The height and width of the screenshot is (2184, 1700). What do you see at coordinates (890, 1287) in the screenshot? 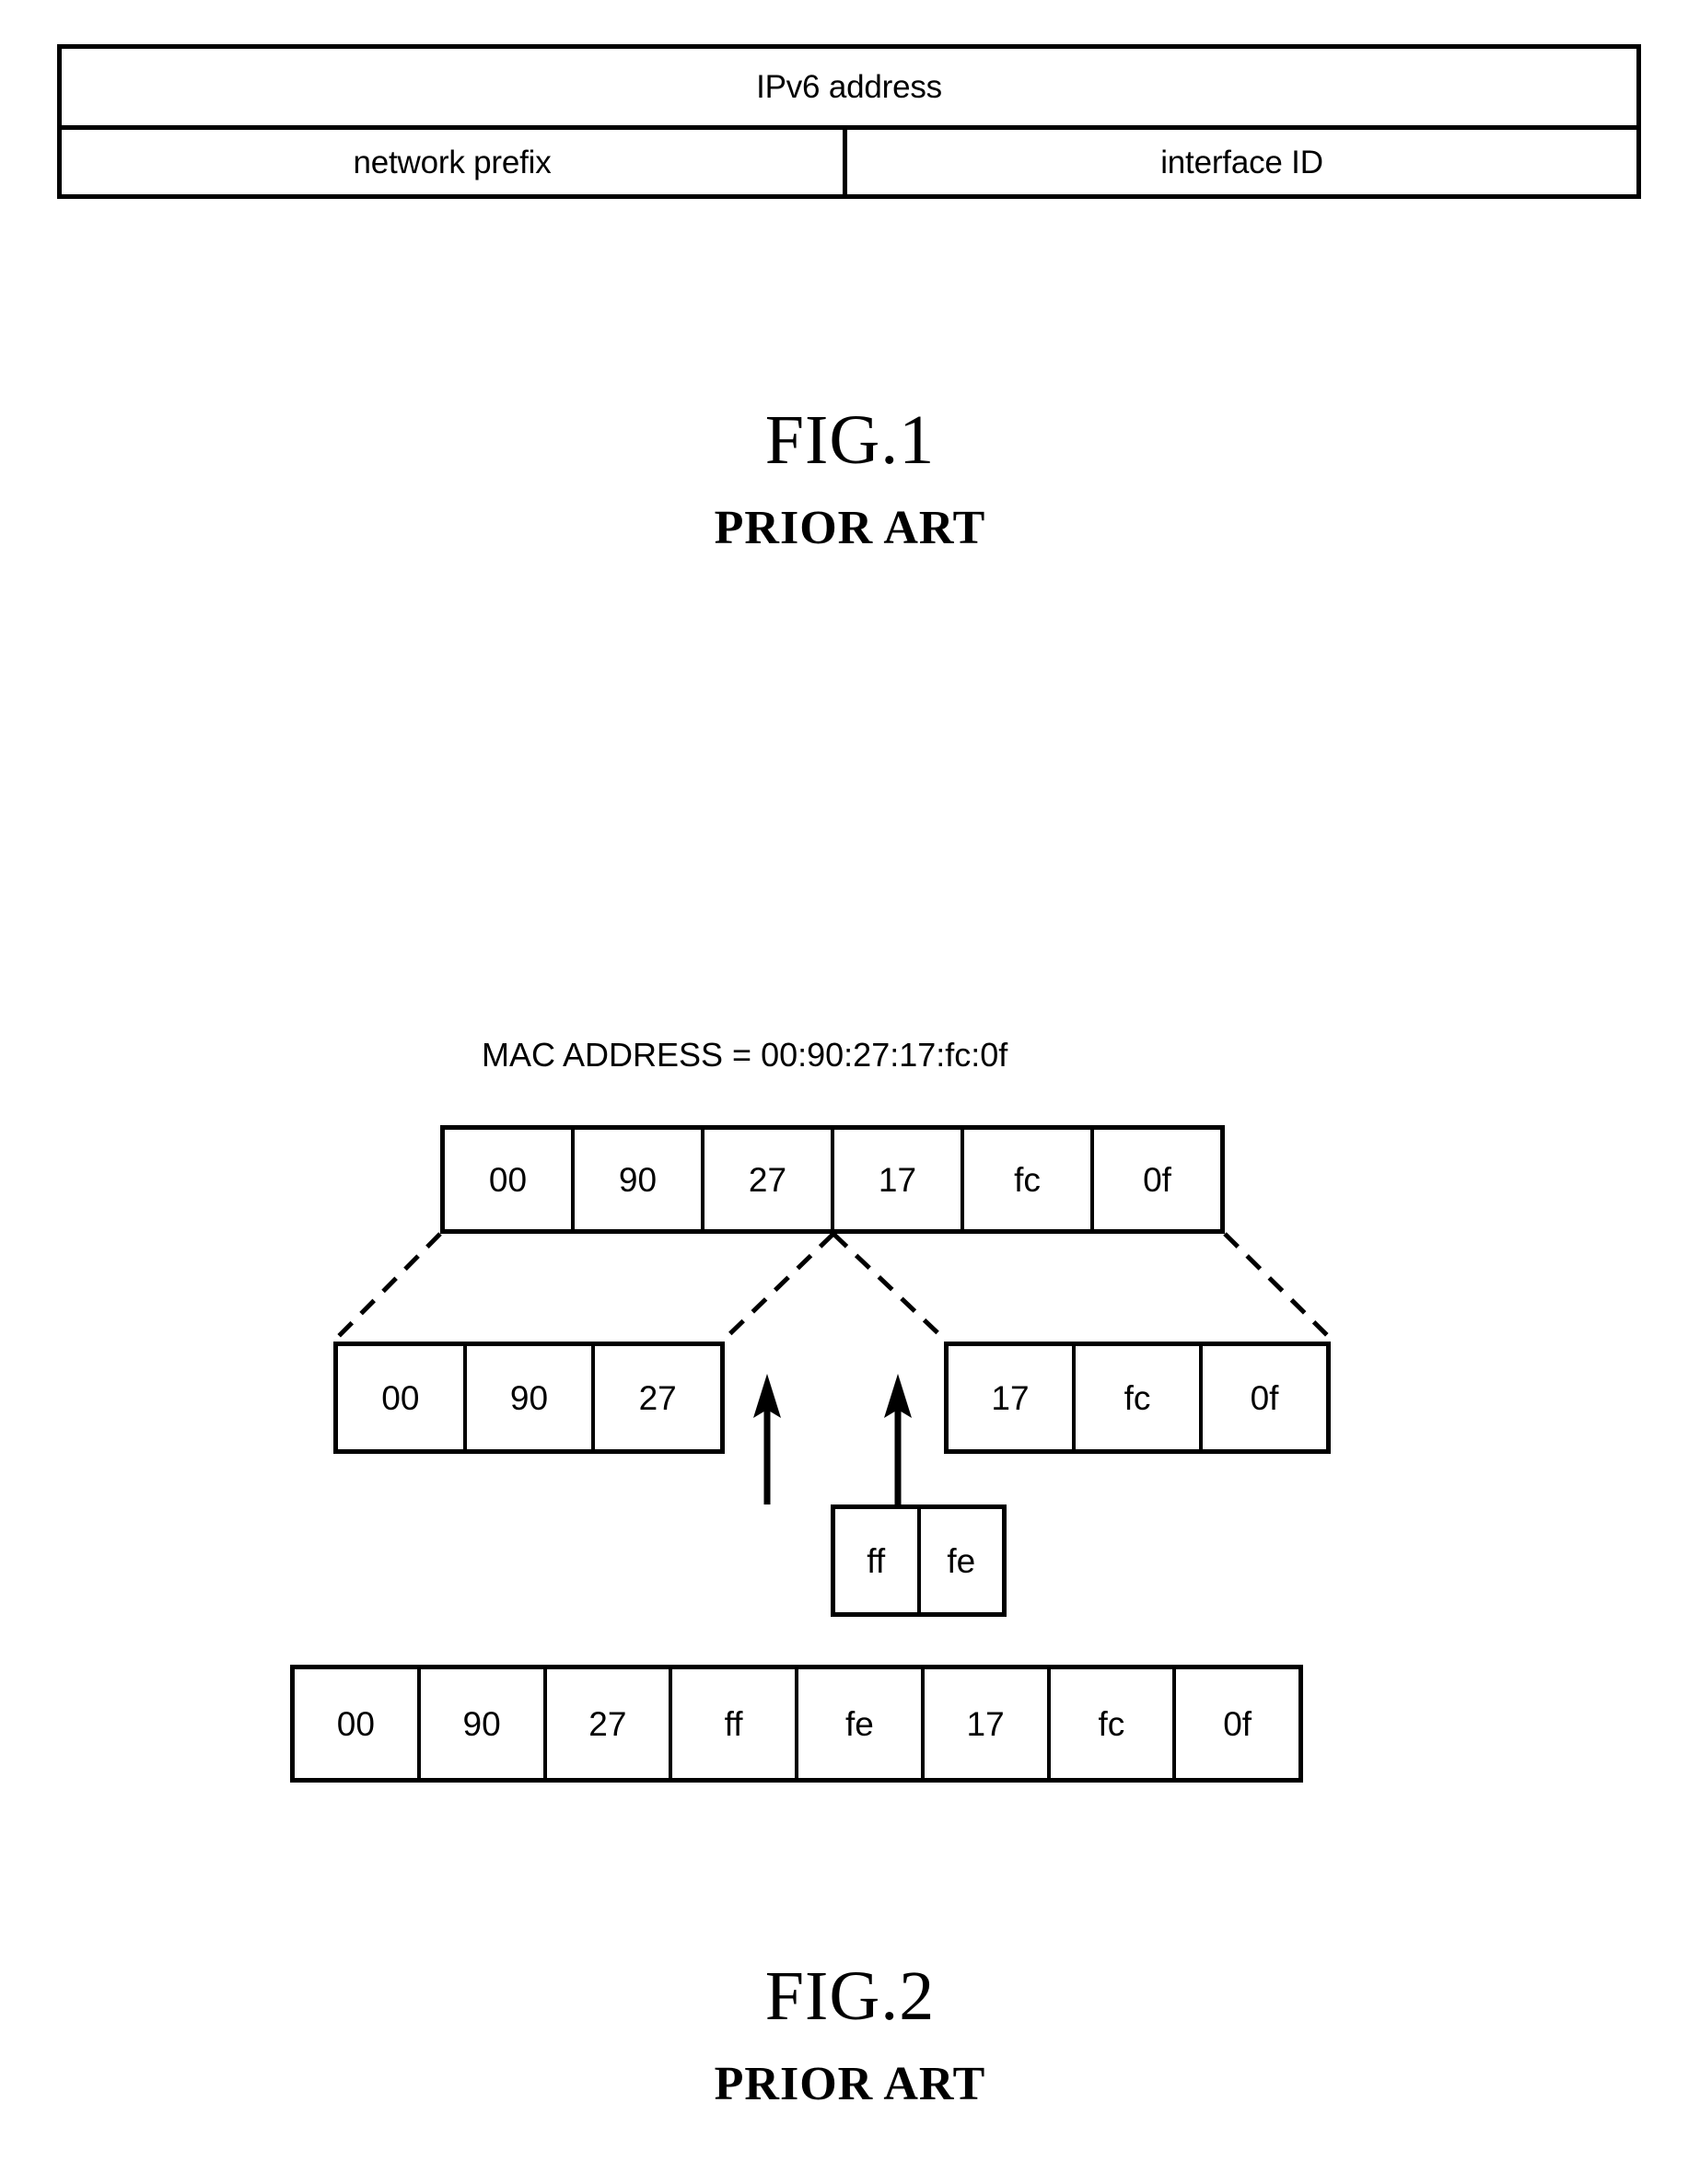
I see `dashed-connector-inner-right` at bounding box center [890, 1287].